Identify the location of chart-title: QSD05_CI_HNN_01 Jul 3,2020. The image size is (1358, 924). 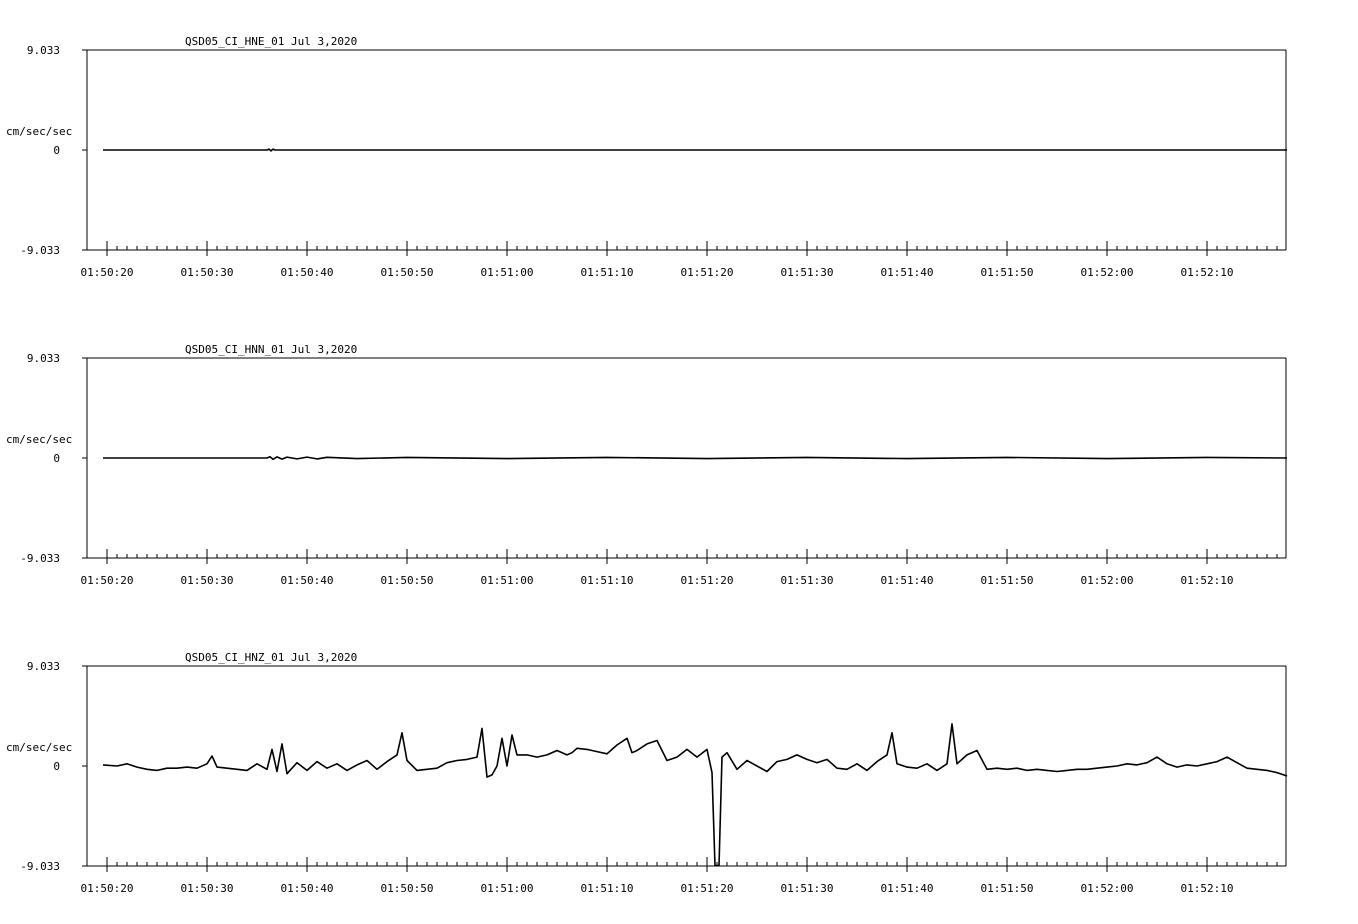
(271, 349).